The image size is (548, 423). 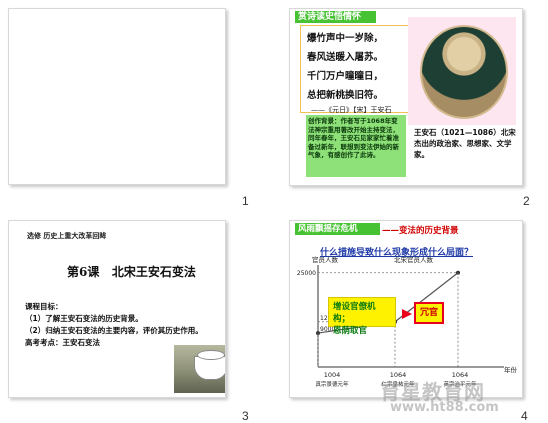 I want to click on poem-line: 爆竹声中一岁除，, so click(x=345, y=38).